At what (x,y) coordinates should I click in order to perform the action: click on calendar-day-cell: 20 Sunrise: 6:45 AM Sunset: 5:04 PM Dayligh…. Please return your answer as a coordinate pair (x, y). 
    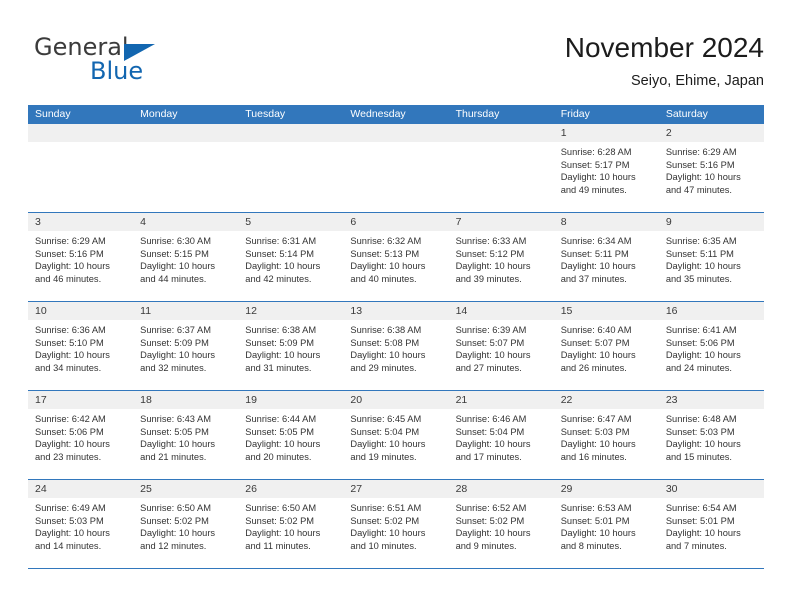
    Looking at the image, I should click on (396, 435).